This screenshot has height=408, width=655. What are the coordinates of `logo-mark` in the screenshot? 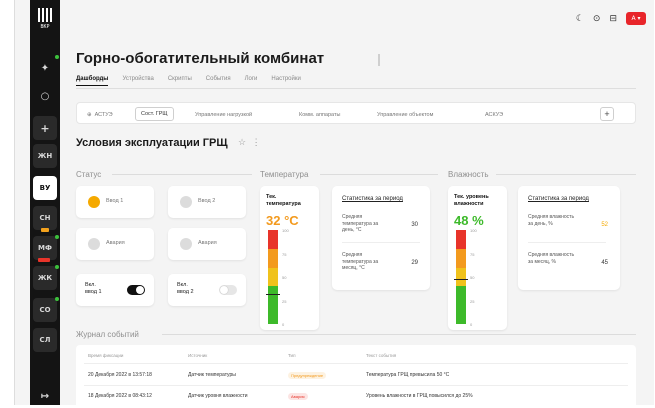 It's located at (45, 15).